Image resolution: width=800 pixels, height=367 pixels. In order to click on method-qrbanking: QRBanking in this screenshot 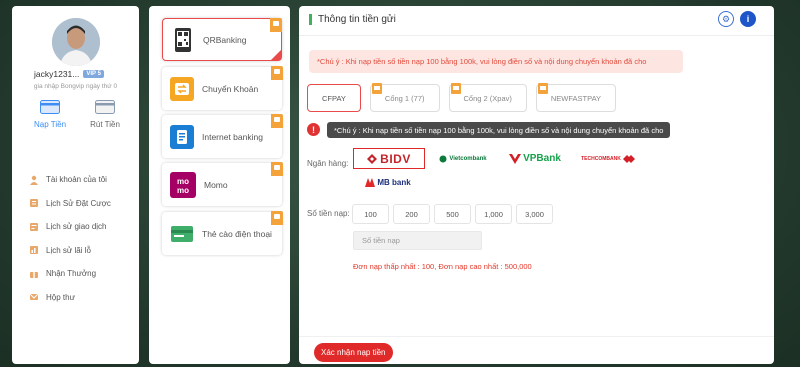, I will do `click(222, 39)`.